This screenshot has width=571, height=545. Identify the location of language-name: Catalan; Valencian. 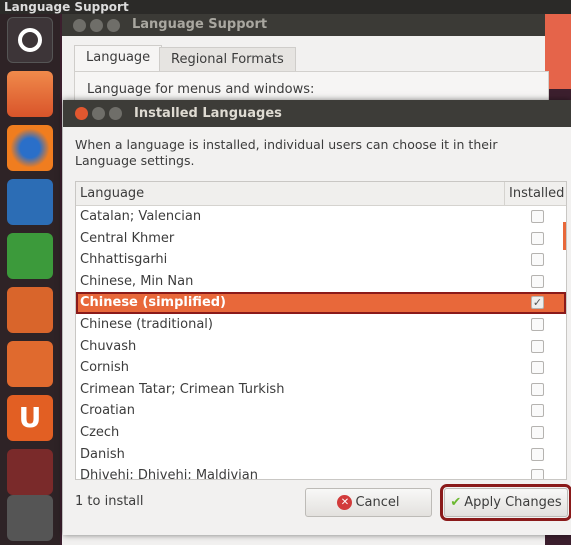
(141, 216).